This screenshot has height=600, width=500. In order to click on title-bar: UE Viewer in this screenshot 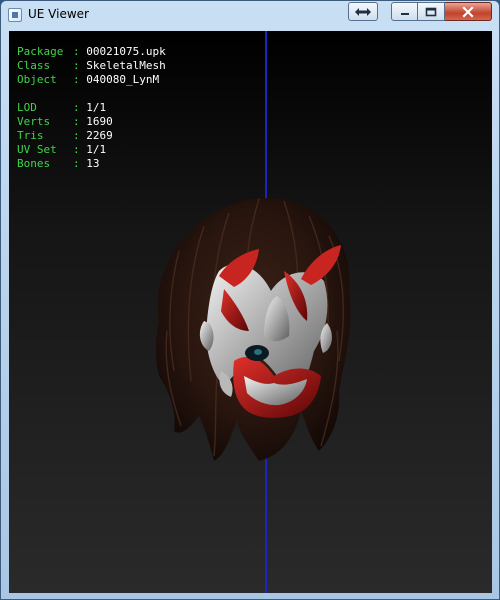, I will do `click(250, 15)`.